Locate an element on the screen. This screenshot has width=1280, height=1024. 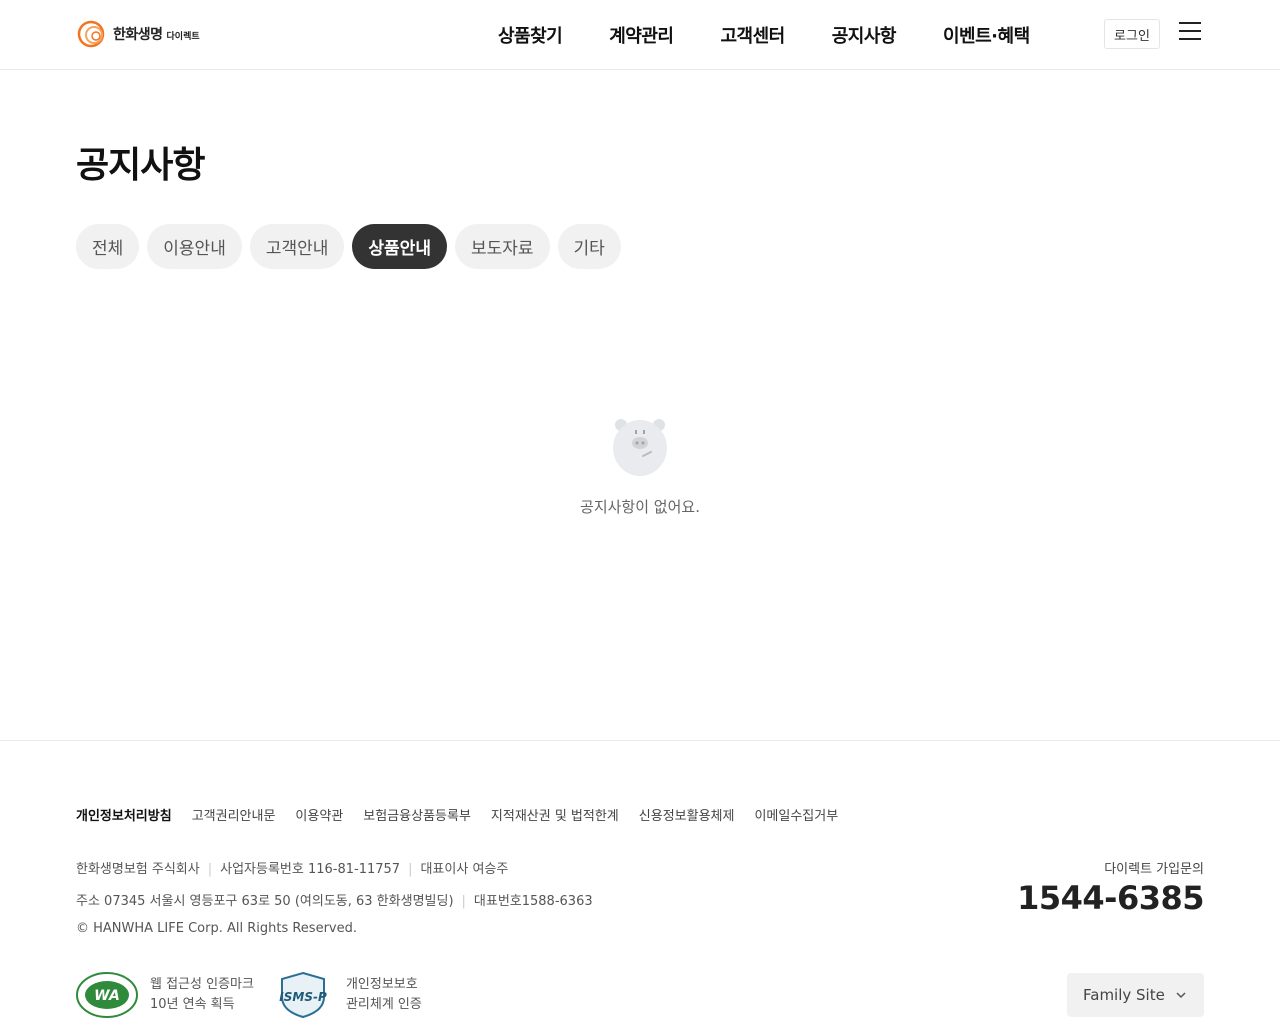
company-name: 한화생명보험 주식회사 is located at coordinates (138, 869).